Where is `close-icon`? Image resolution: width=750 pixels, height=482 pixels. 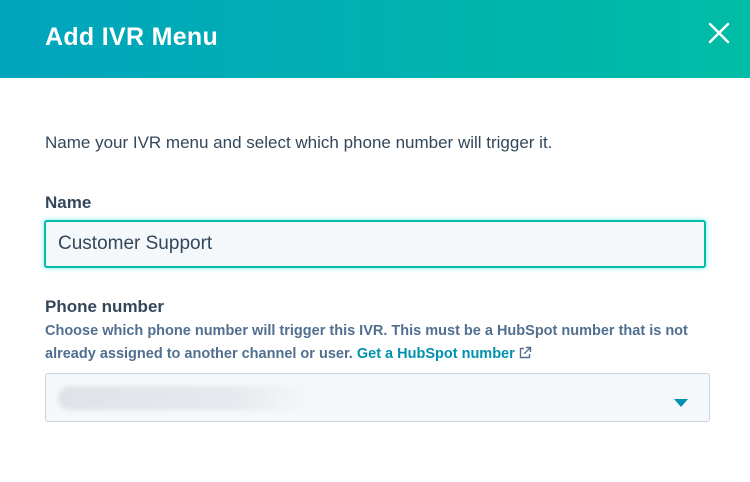
close-icon is located at coordinates (719, 33).